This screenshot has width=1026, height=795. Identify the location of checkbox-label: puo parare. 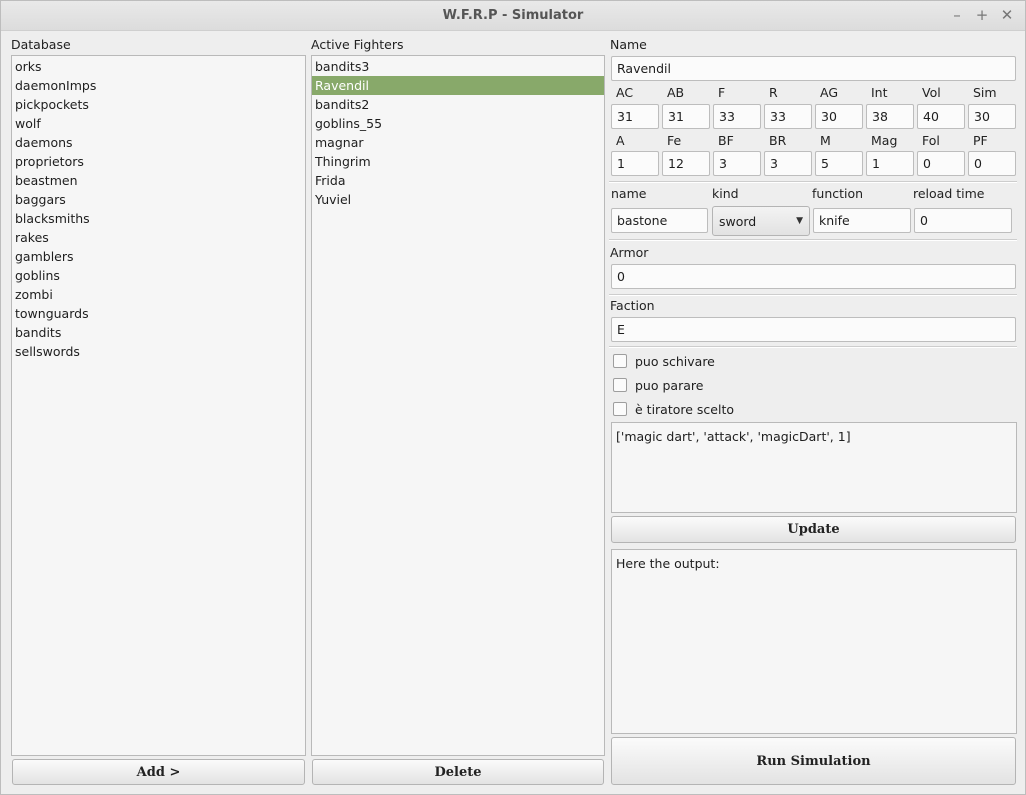
(669, 385).